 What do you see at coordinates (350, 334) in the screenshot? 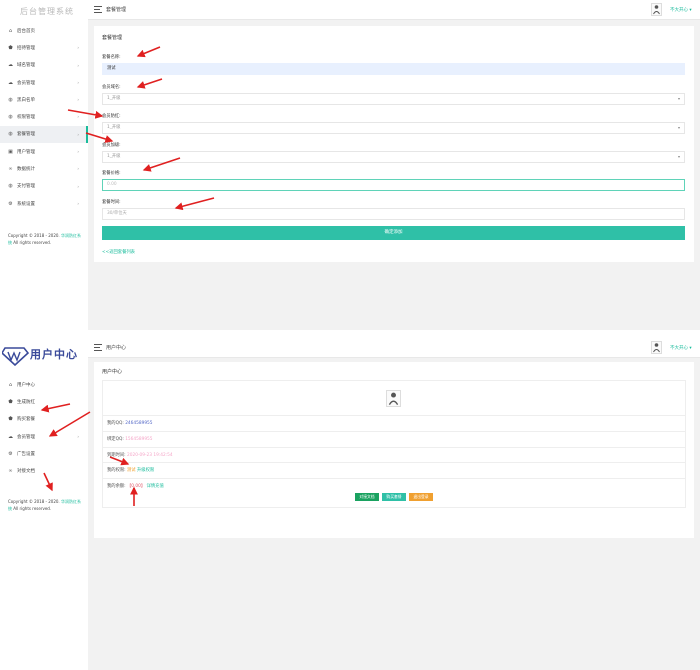
I see `section-divider` at bounding box center [350, 334].